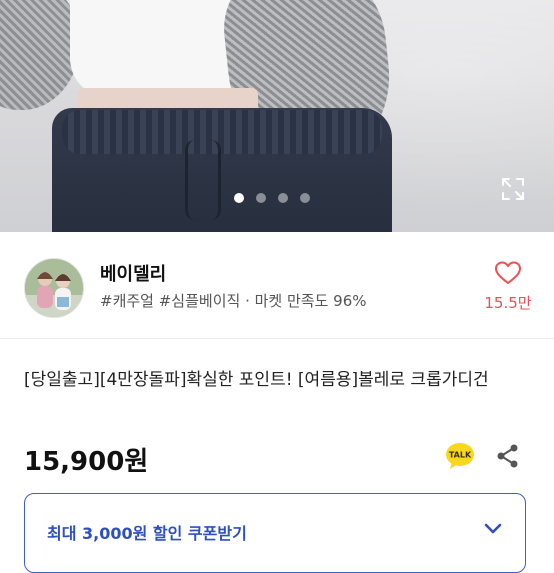  Describe the element at coordinates (513, 189) in the screenshot. I see `expand-icon` at that location.